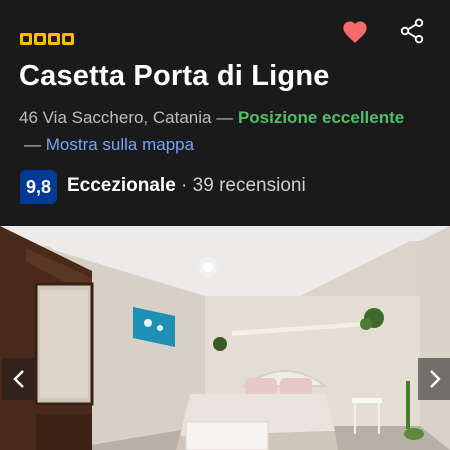 The width and height of the screenshot is (450, 450). Describe the element at coordinates (121, 185) in the screenshot. I see `rating-label: Eccezionale` at that location.